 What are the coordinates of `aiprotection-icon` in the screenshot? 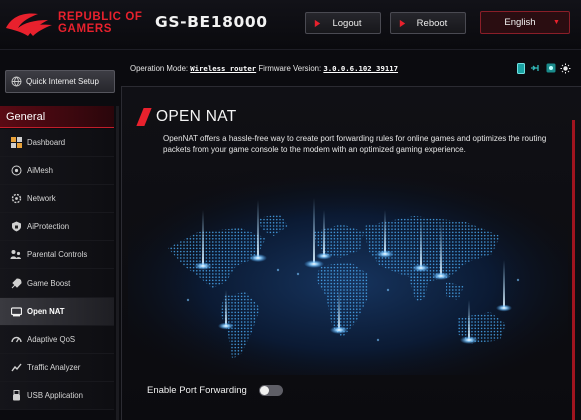 It's located at (16, 226).